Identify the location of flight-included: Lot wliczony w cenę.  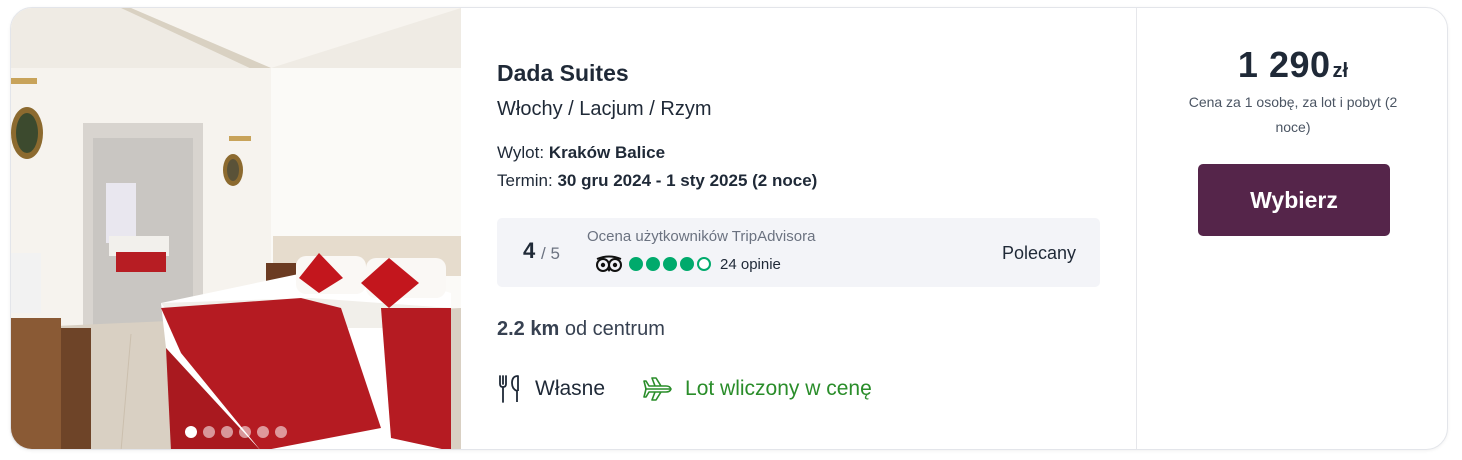
(757, 389).